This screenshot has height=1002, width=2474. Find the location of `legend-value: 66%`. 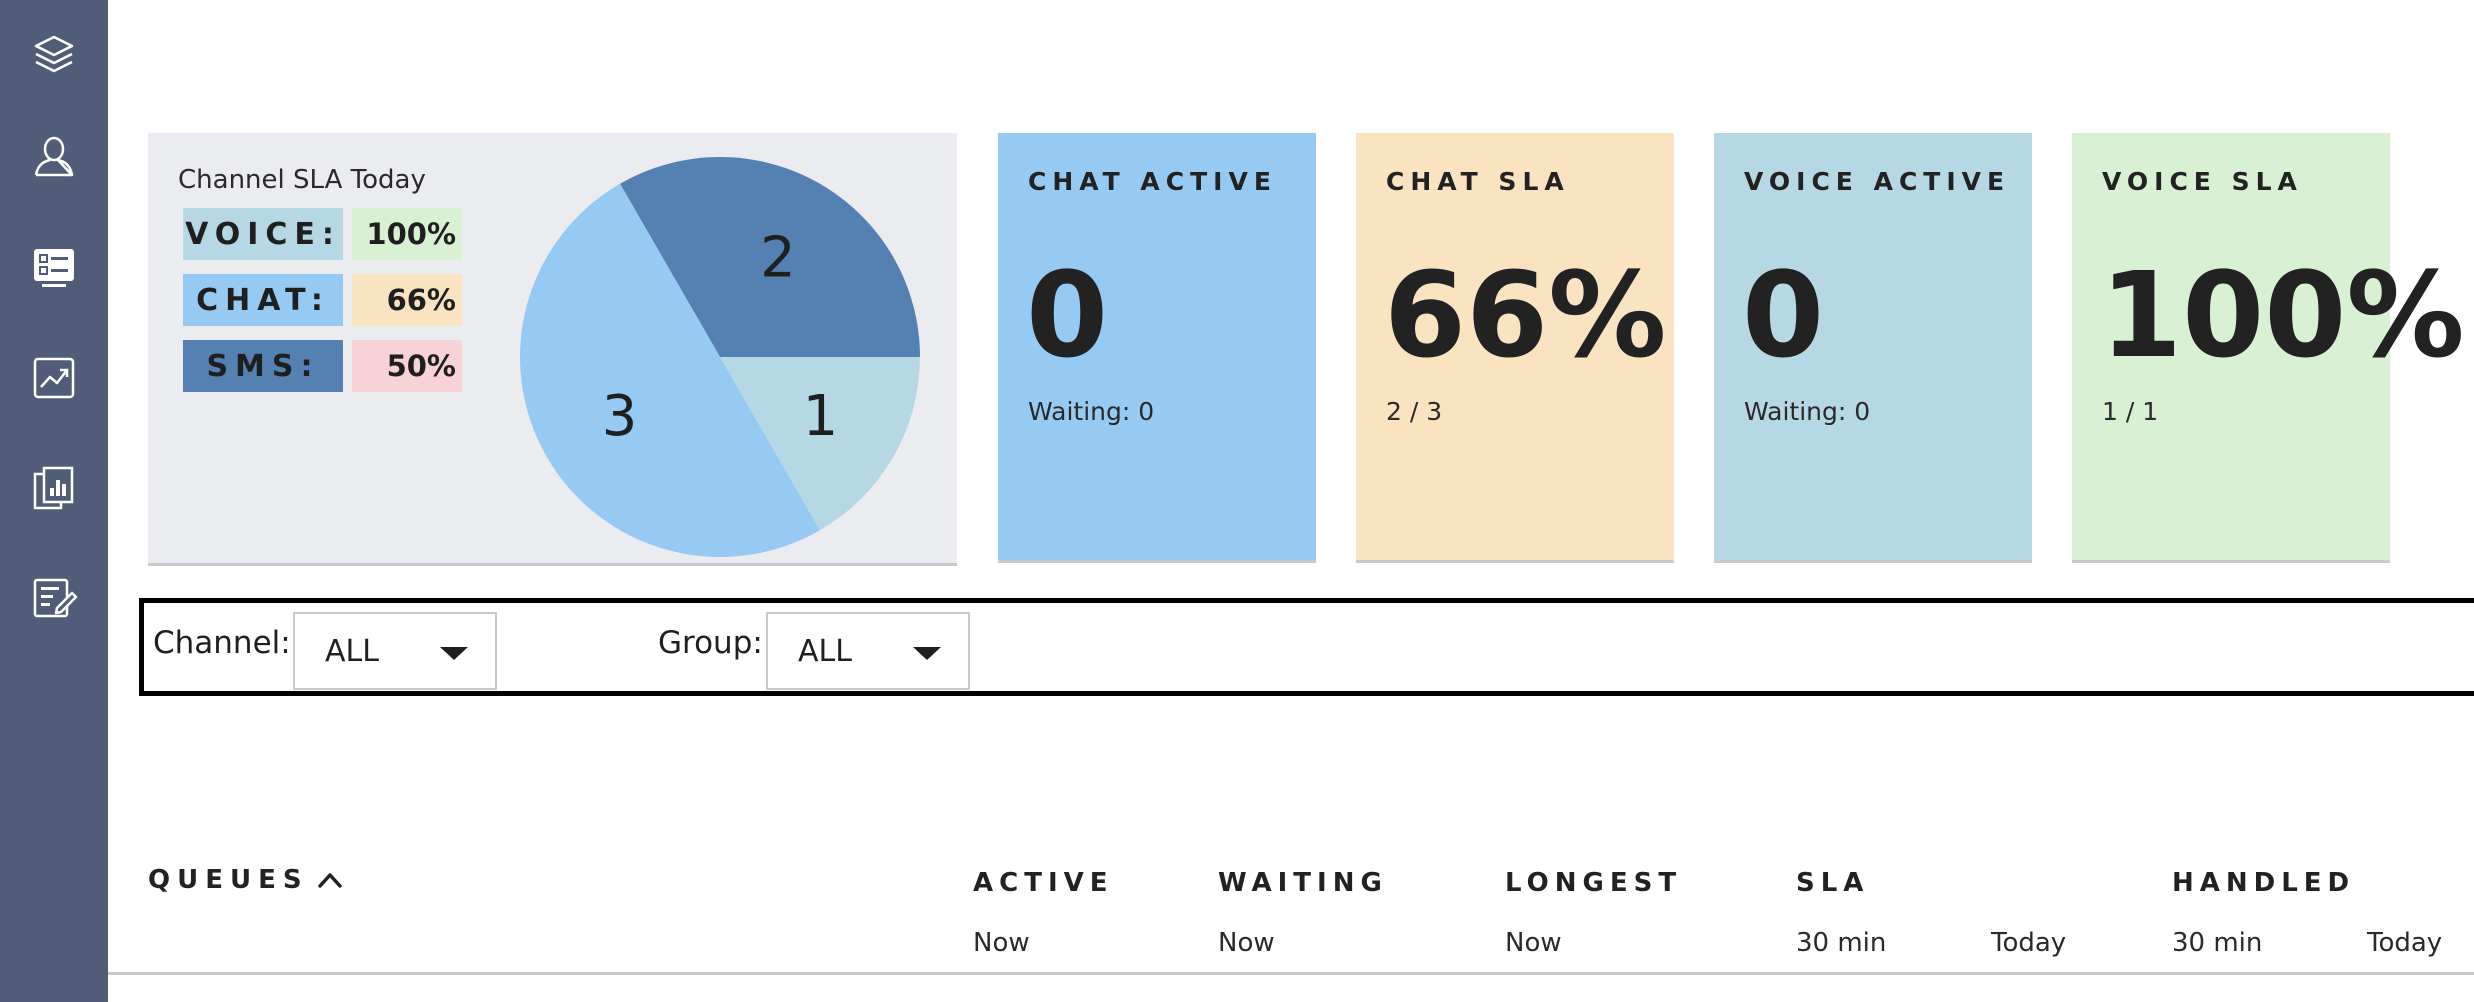

legend-value: 66% is located at coordinates (407, 300).